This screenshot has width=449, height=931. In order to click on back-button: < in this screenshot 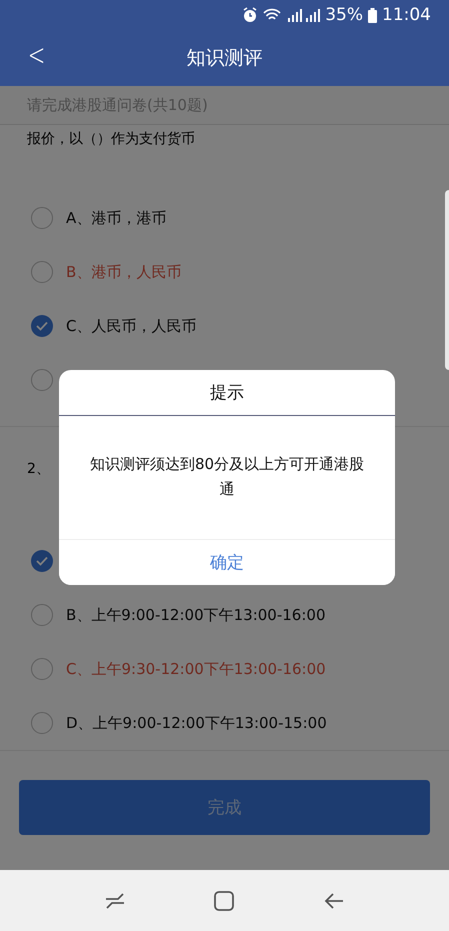, I will do `click(37, 55)`.